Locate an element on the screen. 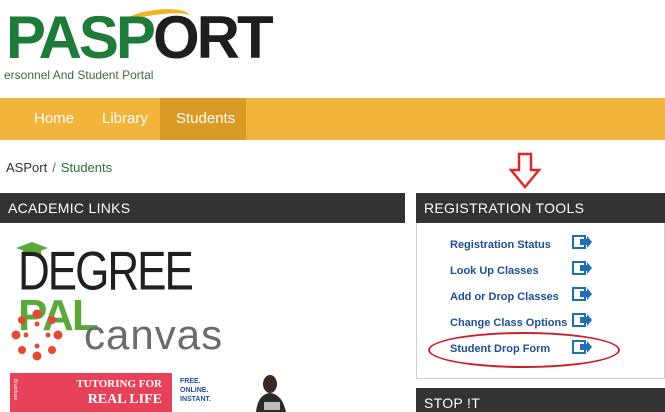 Image resolution: width=665 pixels, height=412 pixels. canvas-logo: canvas is located at coordinates (130, 335).